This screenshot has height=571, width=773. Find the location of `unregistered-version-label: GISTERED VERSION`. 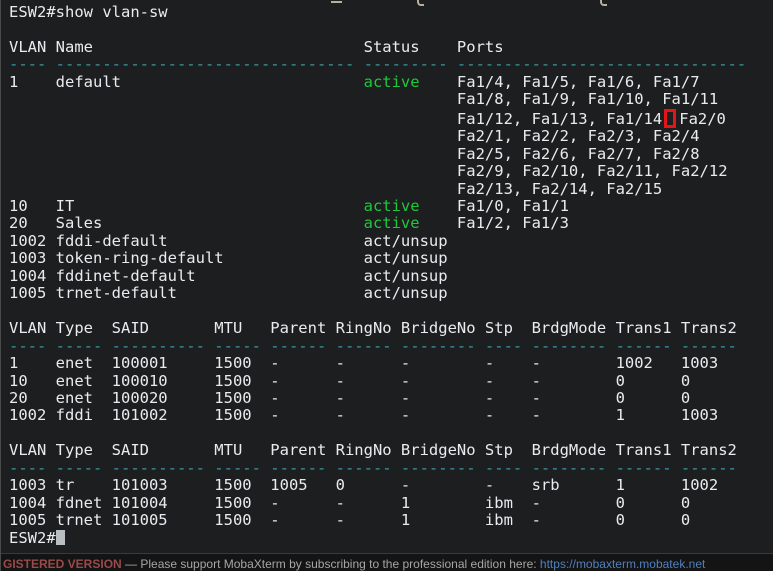

unregistered-version-label: GISTERED VERSION is located at coordinates (62, 564).